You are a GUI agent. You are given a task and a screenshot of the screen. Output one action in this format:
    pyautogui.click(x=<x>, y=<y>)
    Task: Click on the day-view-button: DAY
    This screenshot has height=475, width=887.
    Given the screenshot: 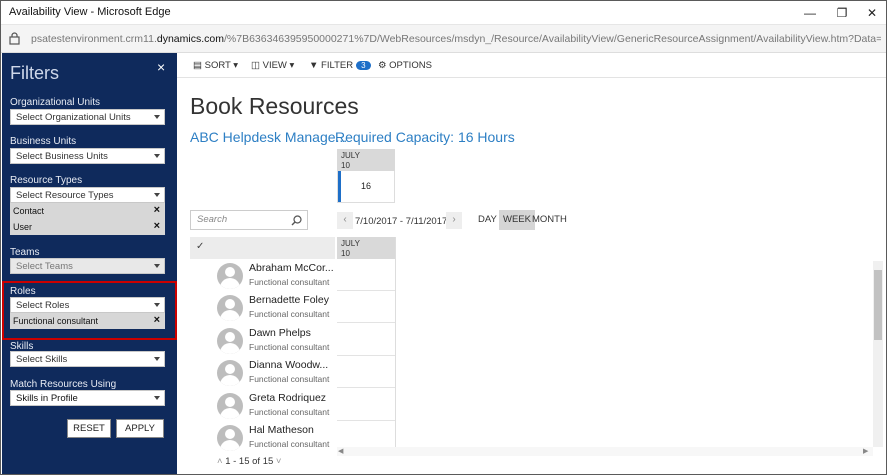 What is the action you would take?
    pyautogui.click(x=487, y=220)
    